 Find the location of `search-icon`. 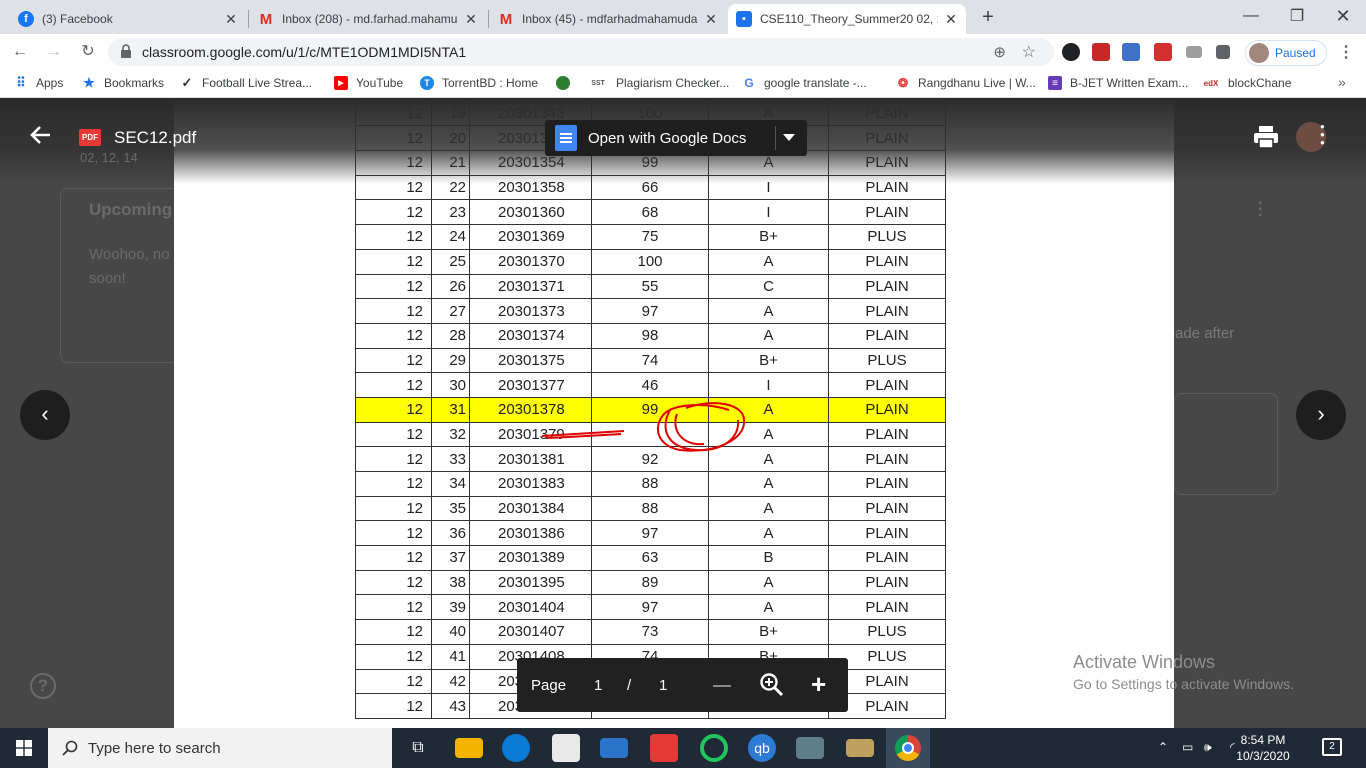

search-icon is located at coordinates (70, 748).